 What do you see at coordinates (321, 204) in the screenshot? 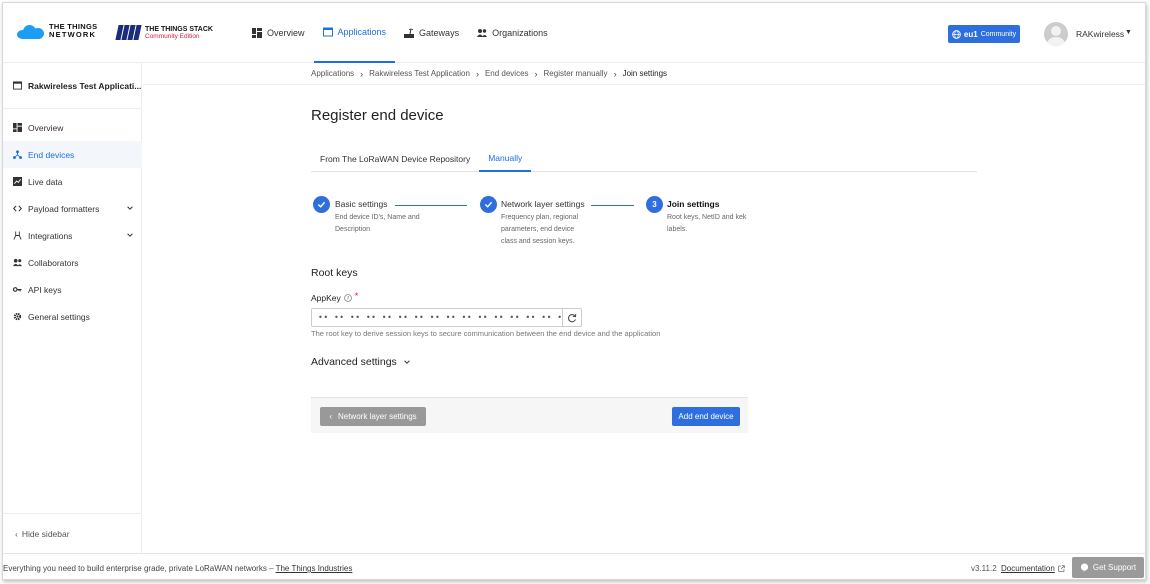
I see `step-1-check-icon` at bounding box center [321, 204].